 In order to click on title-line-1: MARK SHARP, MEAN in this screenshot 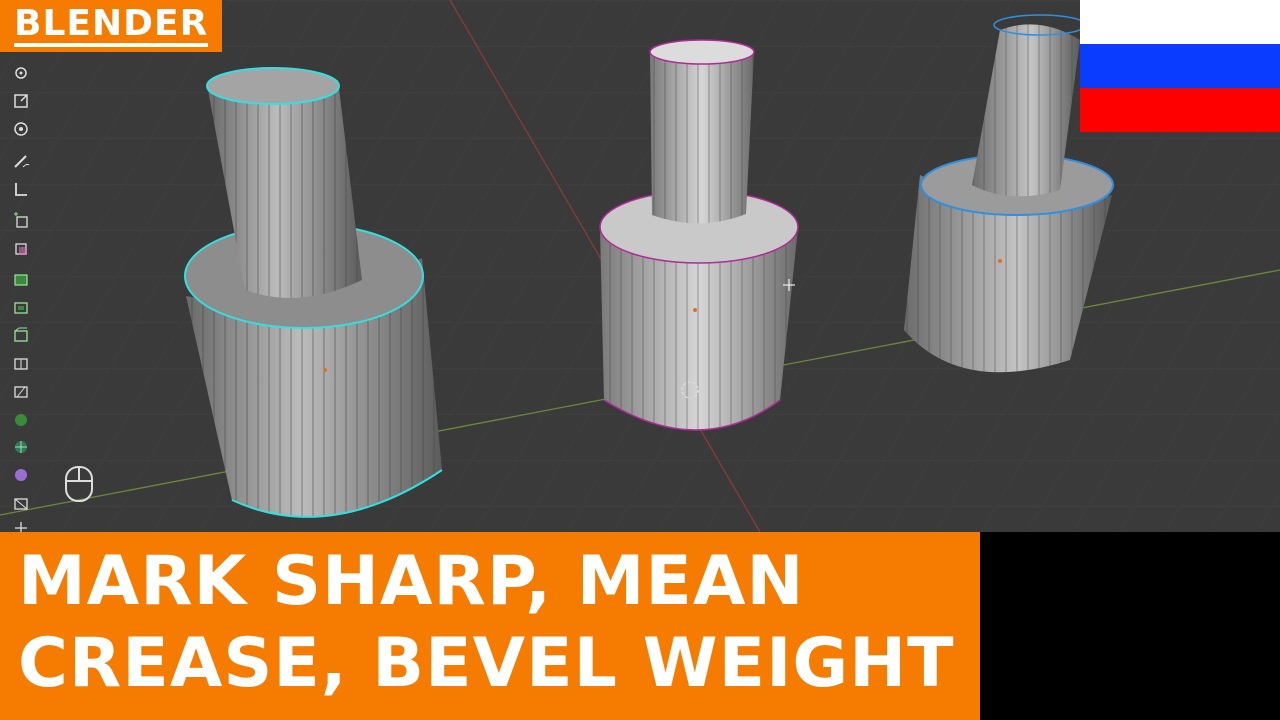, I will do `click(411, 581)`.